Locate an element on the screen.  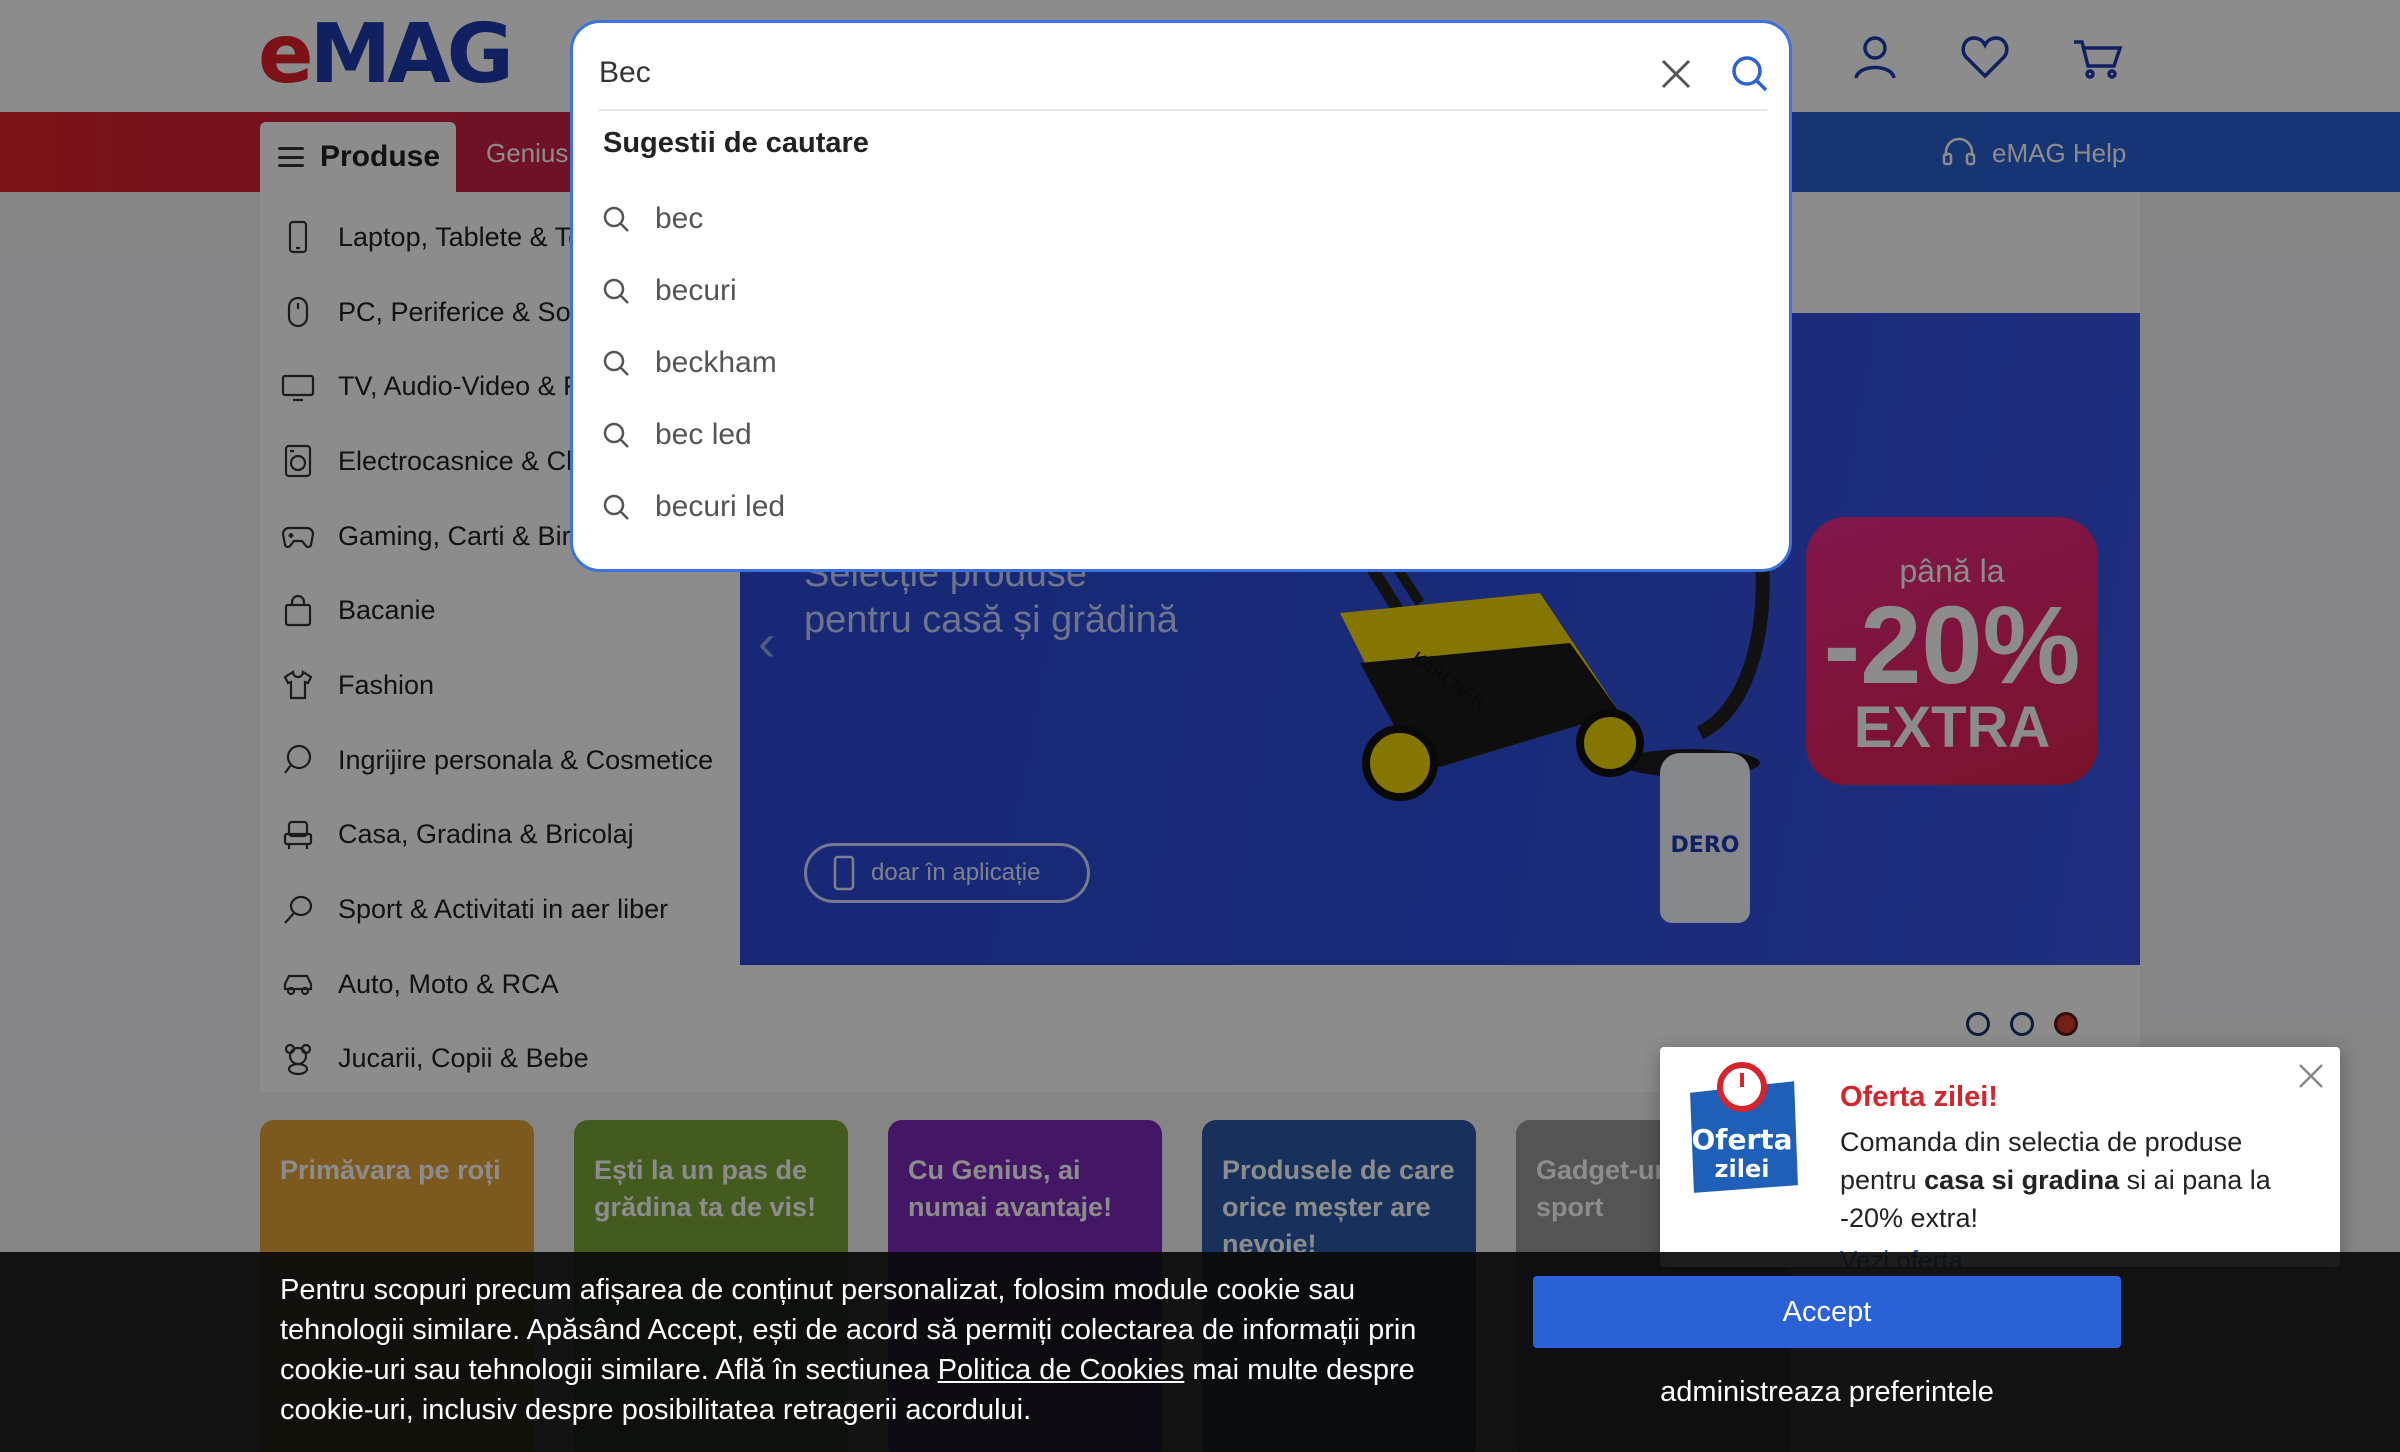
oferta-title: Oferta zilei! is located at coordinates (1919, 1097).